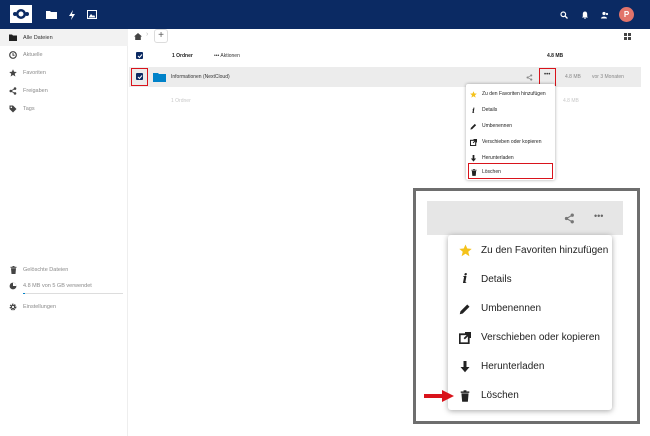 This screenshot has width=650, height=436. What do you see at coordinates (92, 14) in the screenshot?
I see `gallery-icon` at bounding box center [92, 14].